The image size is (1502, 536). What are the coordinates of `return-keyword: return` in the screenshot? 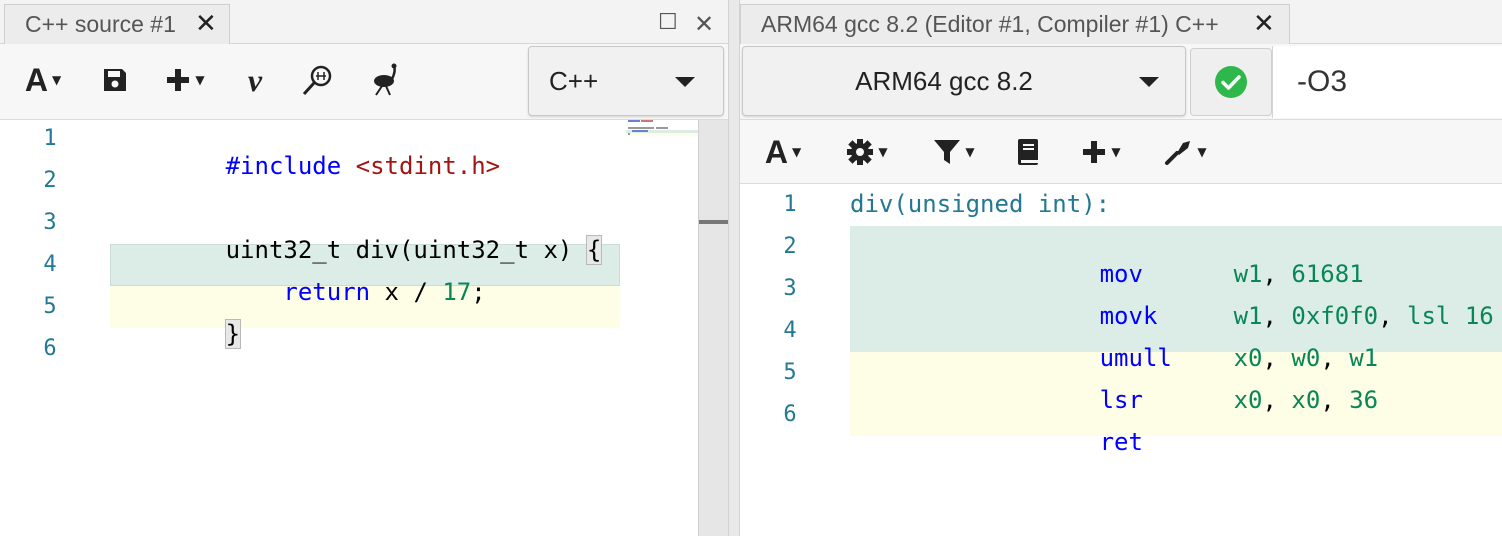 It's located at (327, 292).